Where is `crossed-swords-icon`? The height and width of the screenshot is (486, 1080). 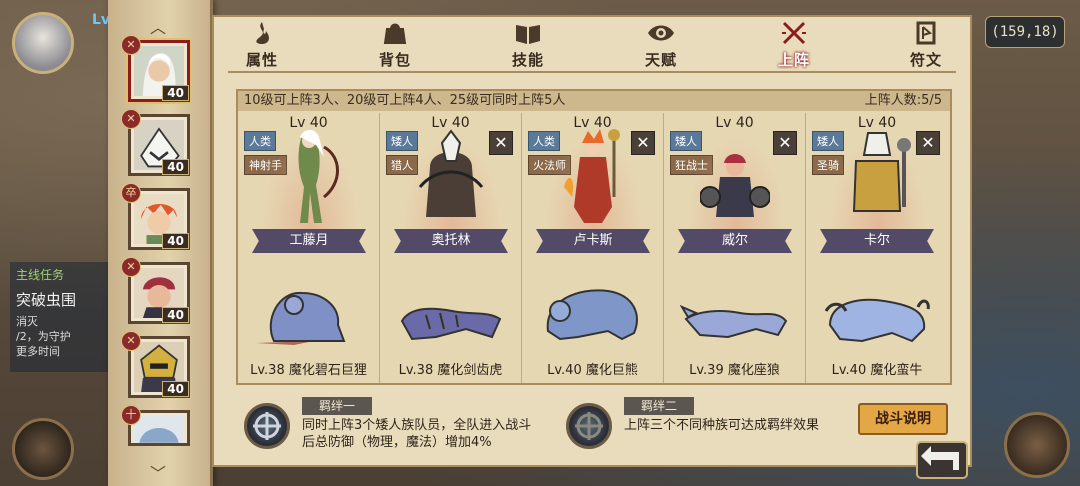 crossed-swords-icon is located at coordinates (794, 33).